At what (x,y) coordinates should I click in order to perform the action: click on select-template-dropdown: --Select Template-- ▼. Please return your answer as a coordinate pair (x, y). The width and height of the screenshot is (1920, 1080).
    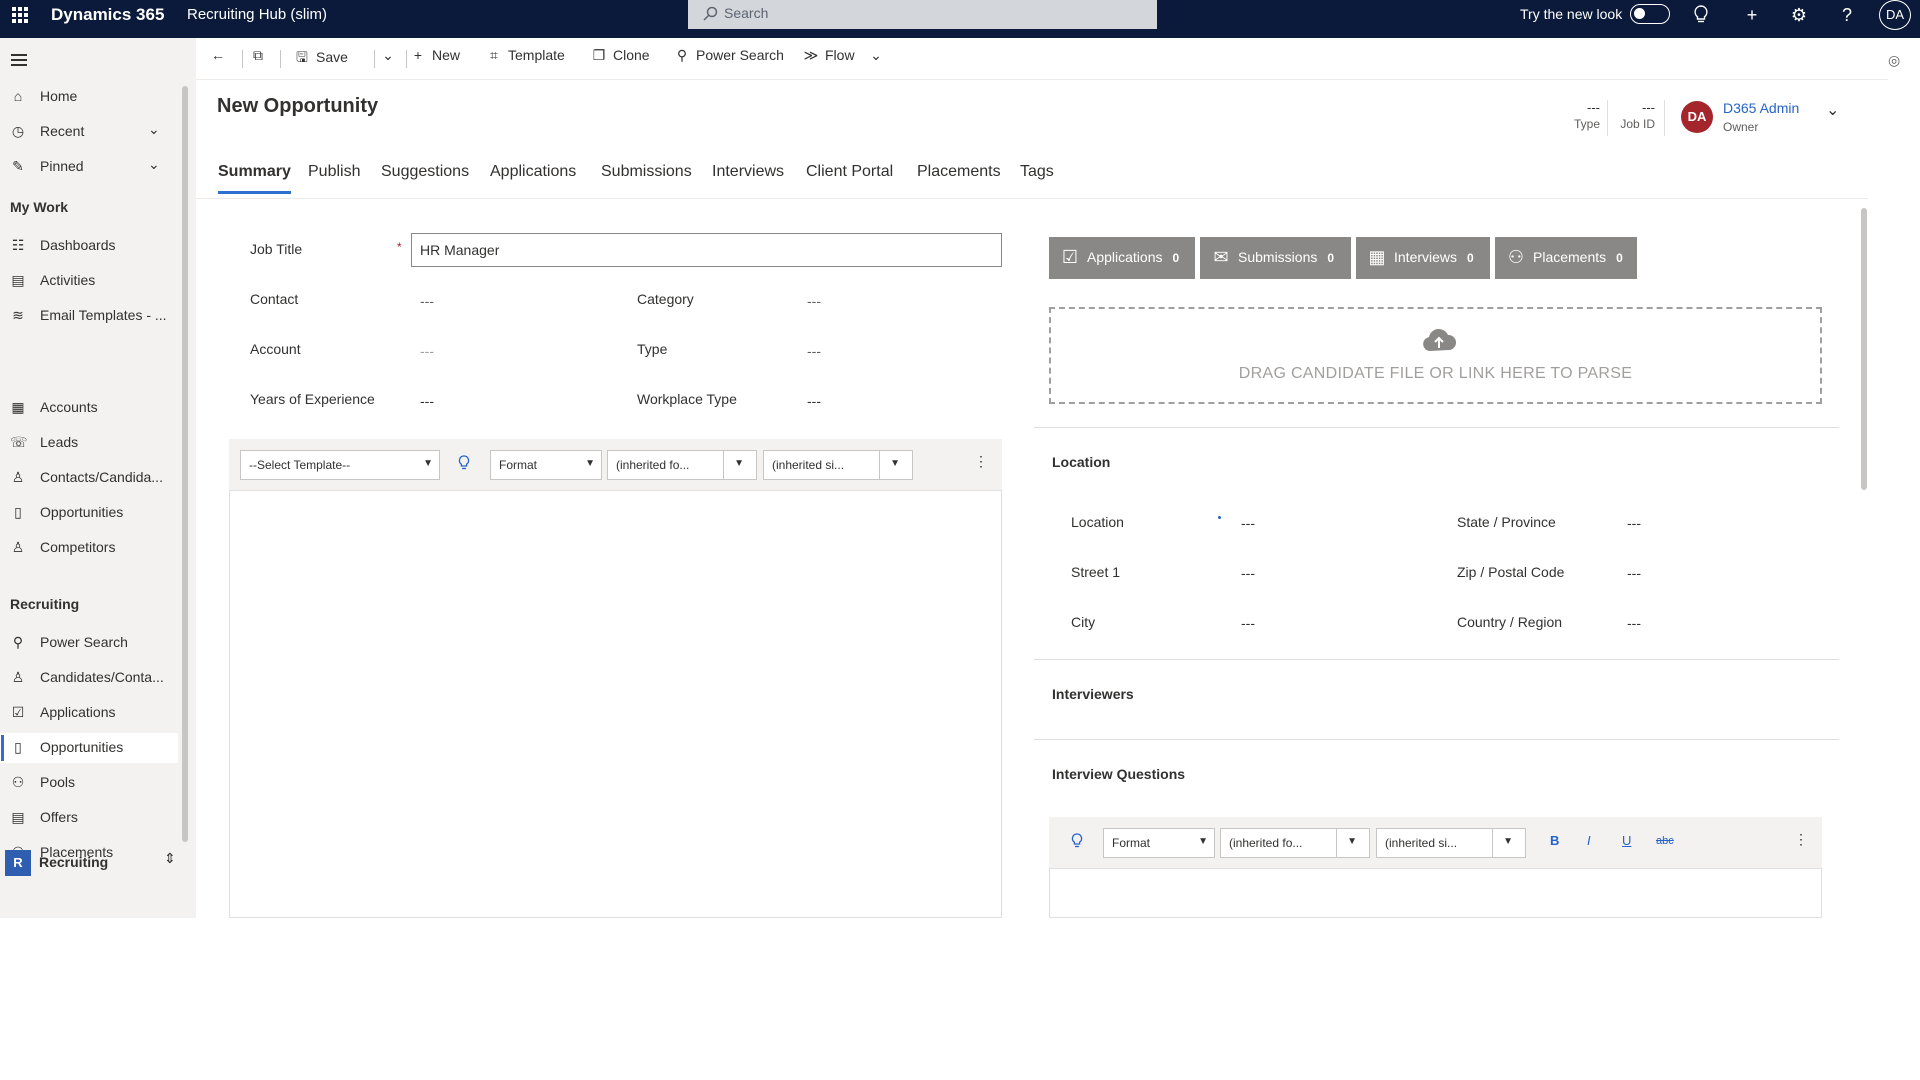
    Looking at the image, I should click on (340, 465).